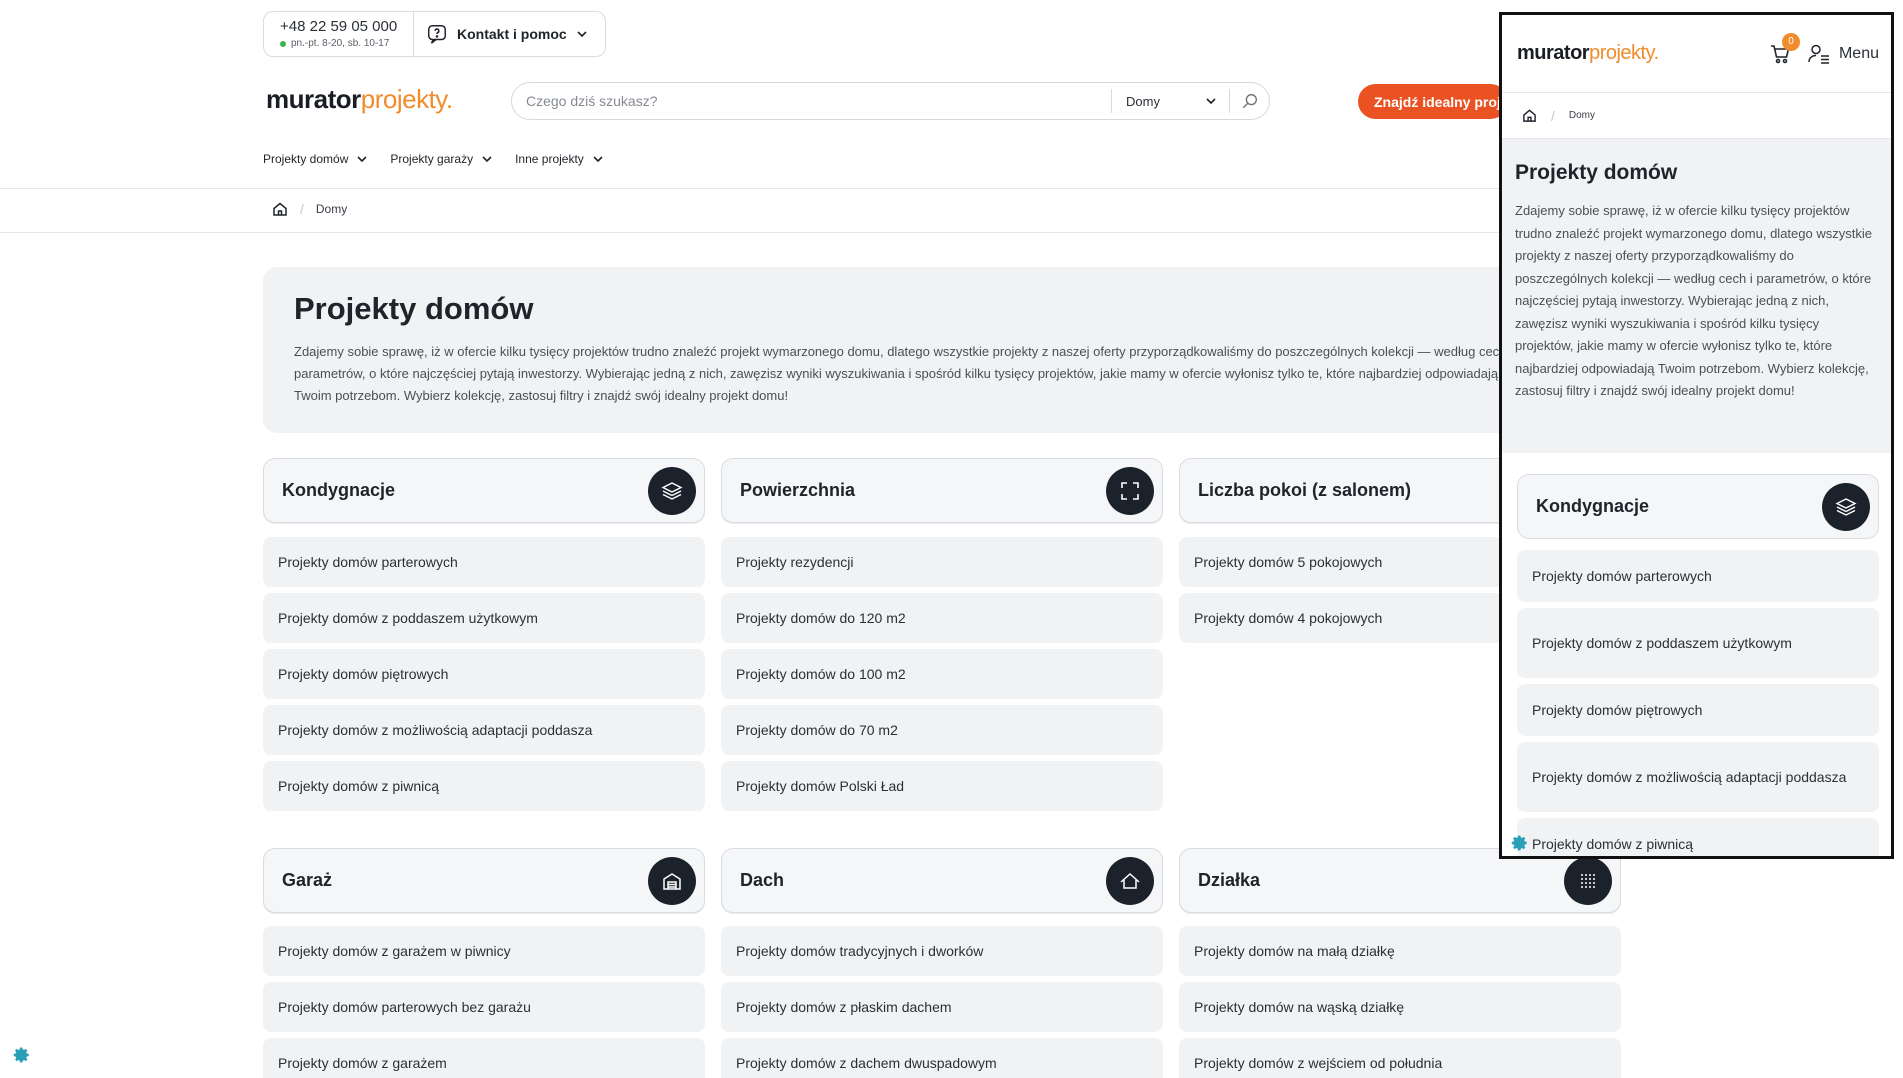 The height and width of the screenshot is (1078, 1903). Describe the element at coordinates (484, 880) in the screenshot. I see `category-card-garaz: Garaż` at that location.